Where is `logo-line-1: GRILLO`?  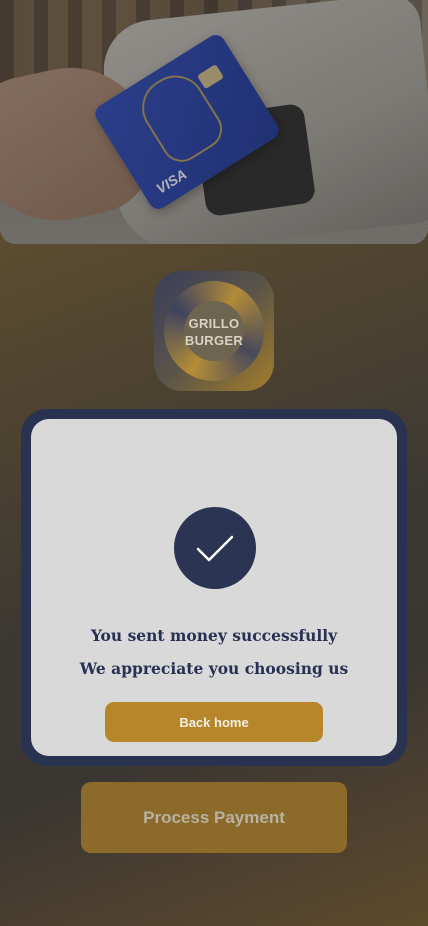
logo-line-1: GRILLO is located at coordinates (214, 323).